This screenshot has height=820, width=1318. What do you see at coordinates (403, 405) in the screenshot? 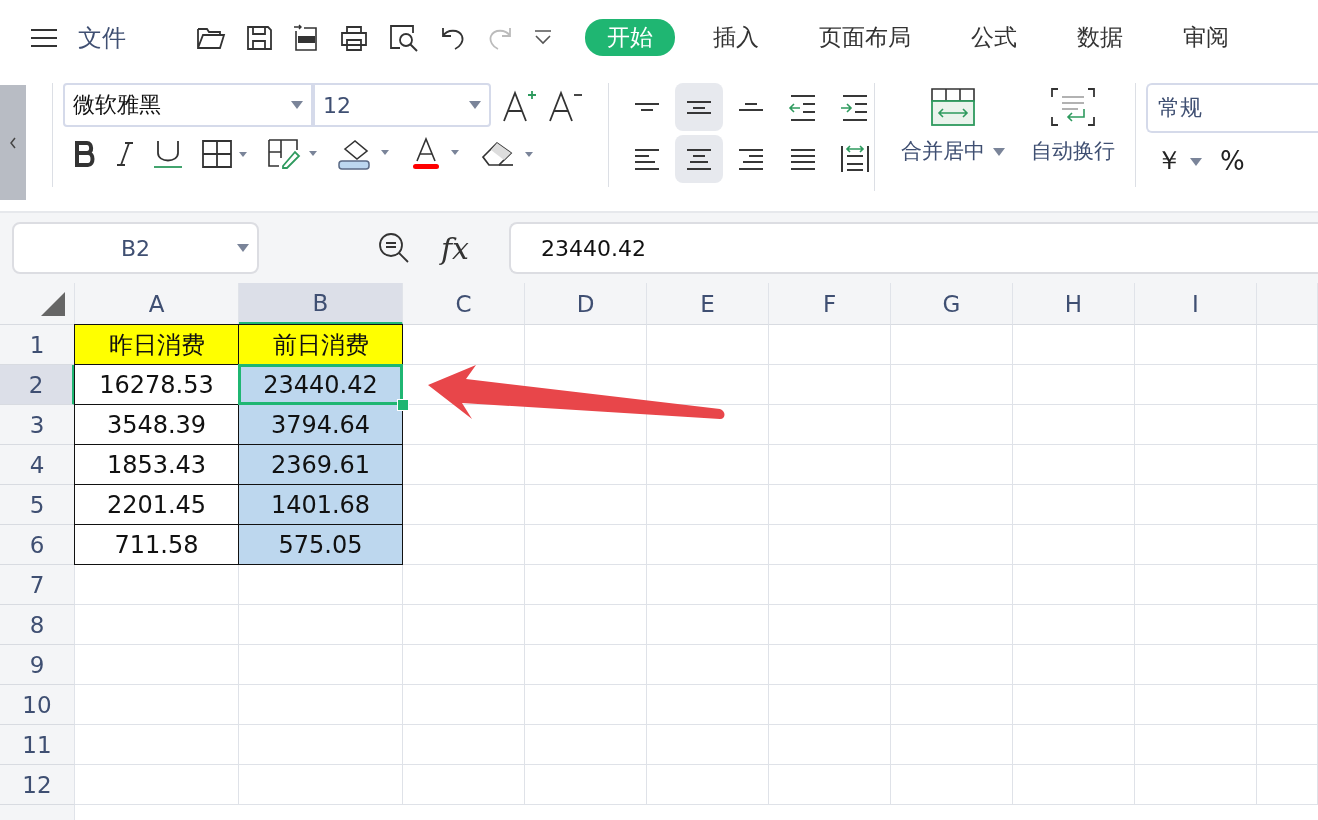
I see `fill-handle` at bounding box center [403, 405].